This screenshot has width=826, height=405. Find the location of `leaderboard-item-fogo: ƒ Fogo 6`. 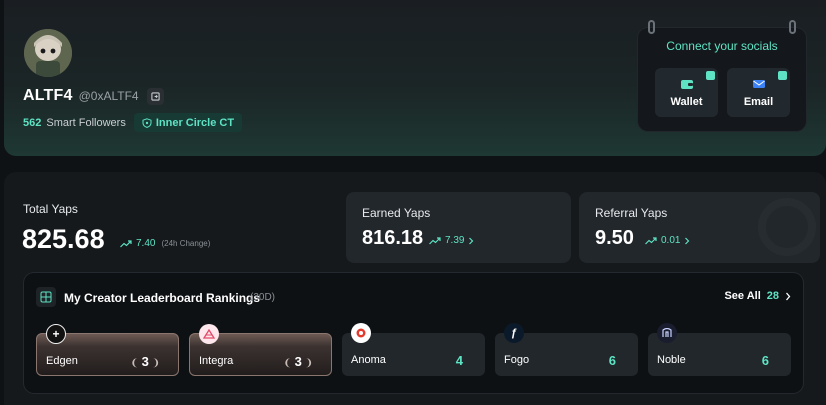

leaderboard-item-fogo: ƒ Fogo 6 is located at coordinates (566, 349).